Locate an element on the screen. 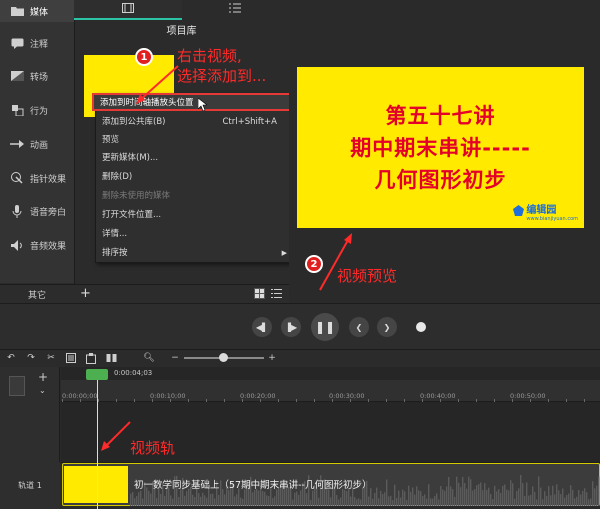  zoom-in-icon: + is located at coordinates (272, 358).